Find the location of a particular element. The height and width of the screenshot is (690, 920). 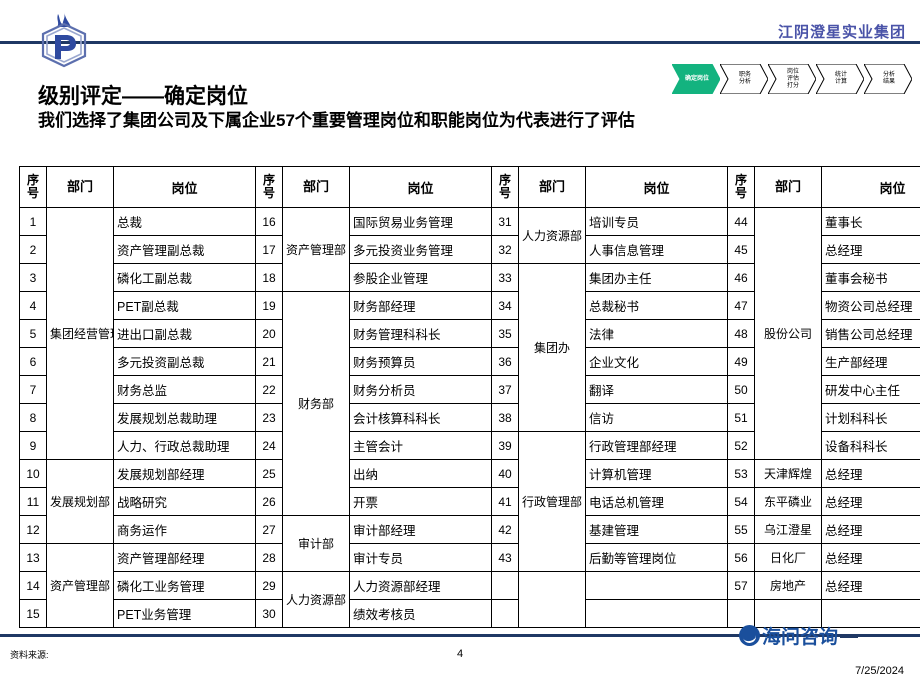

cell-index: 9 is located at coordinates (33, 445).